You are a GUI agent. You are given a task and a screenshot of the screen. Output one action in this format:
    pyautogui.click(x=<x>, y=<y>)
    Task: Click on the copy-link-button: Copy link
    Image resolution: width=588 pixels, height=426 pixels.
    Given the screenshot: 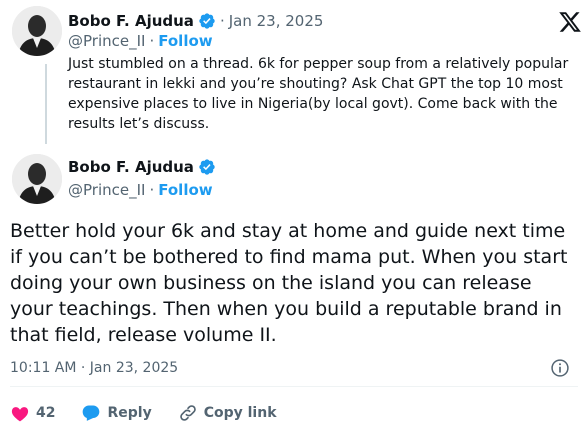 What is the action you would take?
    pyautogui.click(x=227, y=413)
    